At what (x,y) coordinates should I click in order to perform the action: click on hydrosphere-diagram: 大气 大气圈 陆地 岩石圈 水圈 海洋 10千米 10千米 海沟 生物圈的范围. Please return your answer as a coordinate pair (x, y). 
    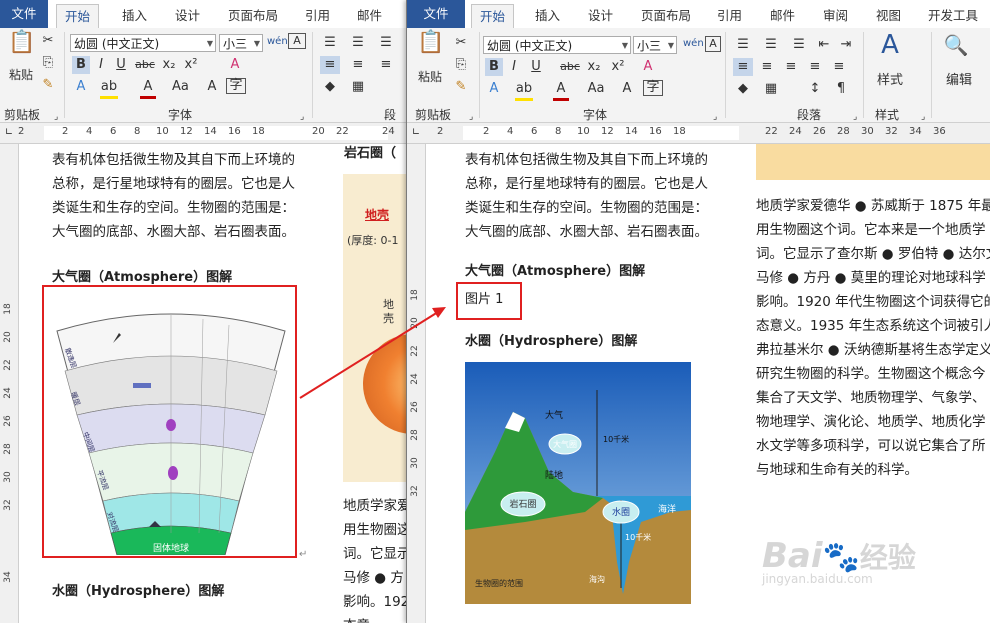
    Looking at the image, I should click on (578, 483).